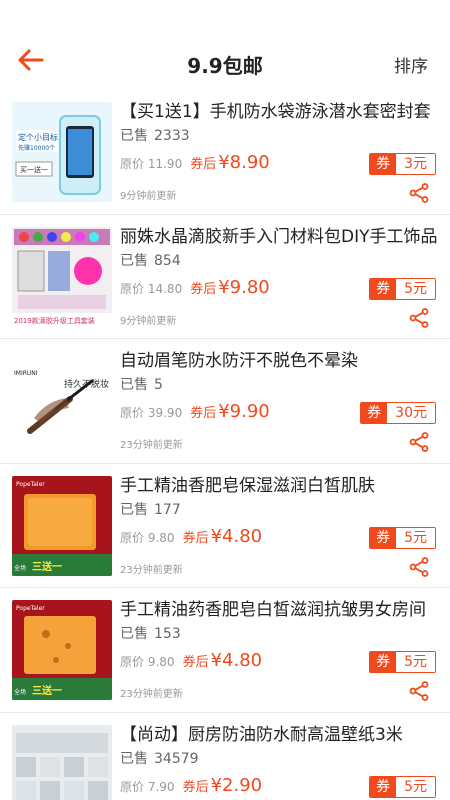  I want to click on original-price: 原价 11.90, so click(151, 163).